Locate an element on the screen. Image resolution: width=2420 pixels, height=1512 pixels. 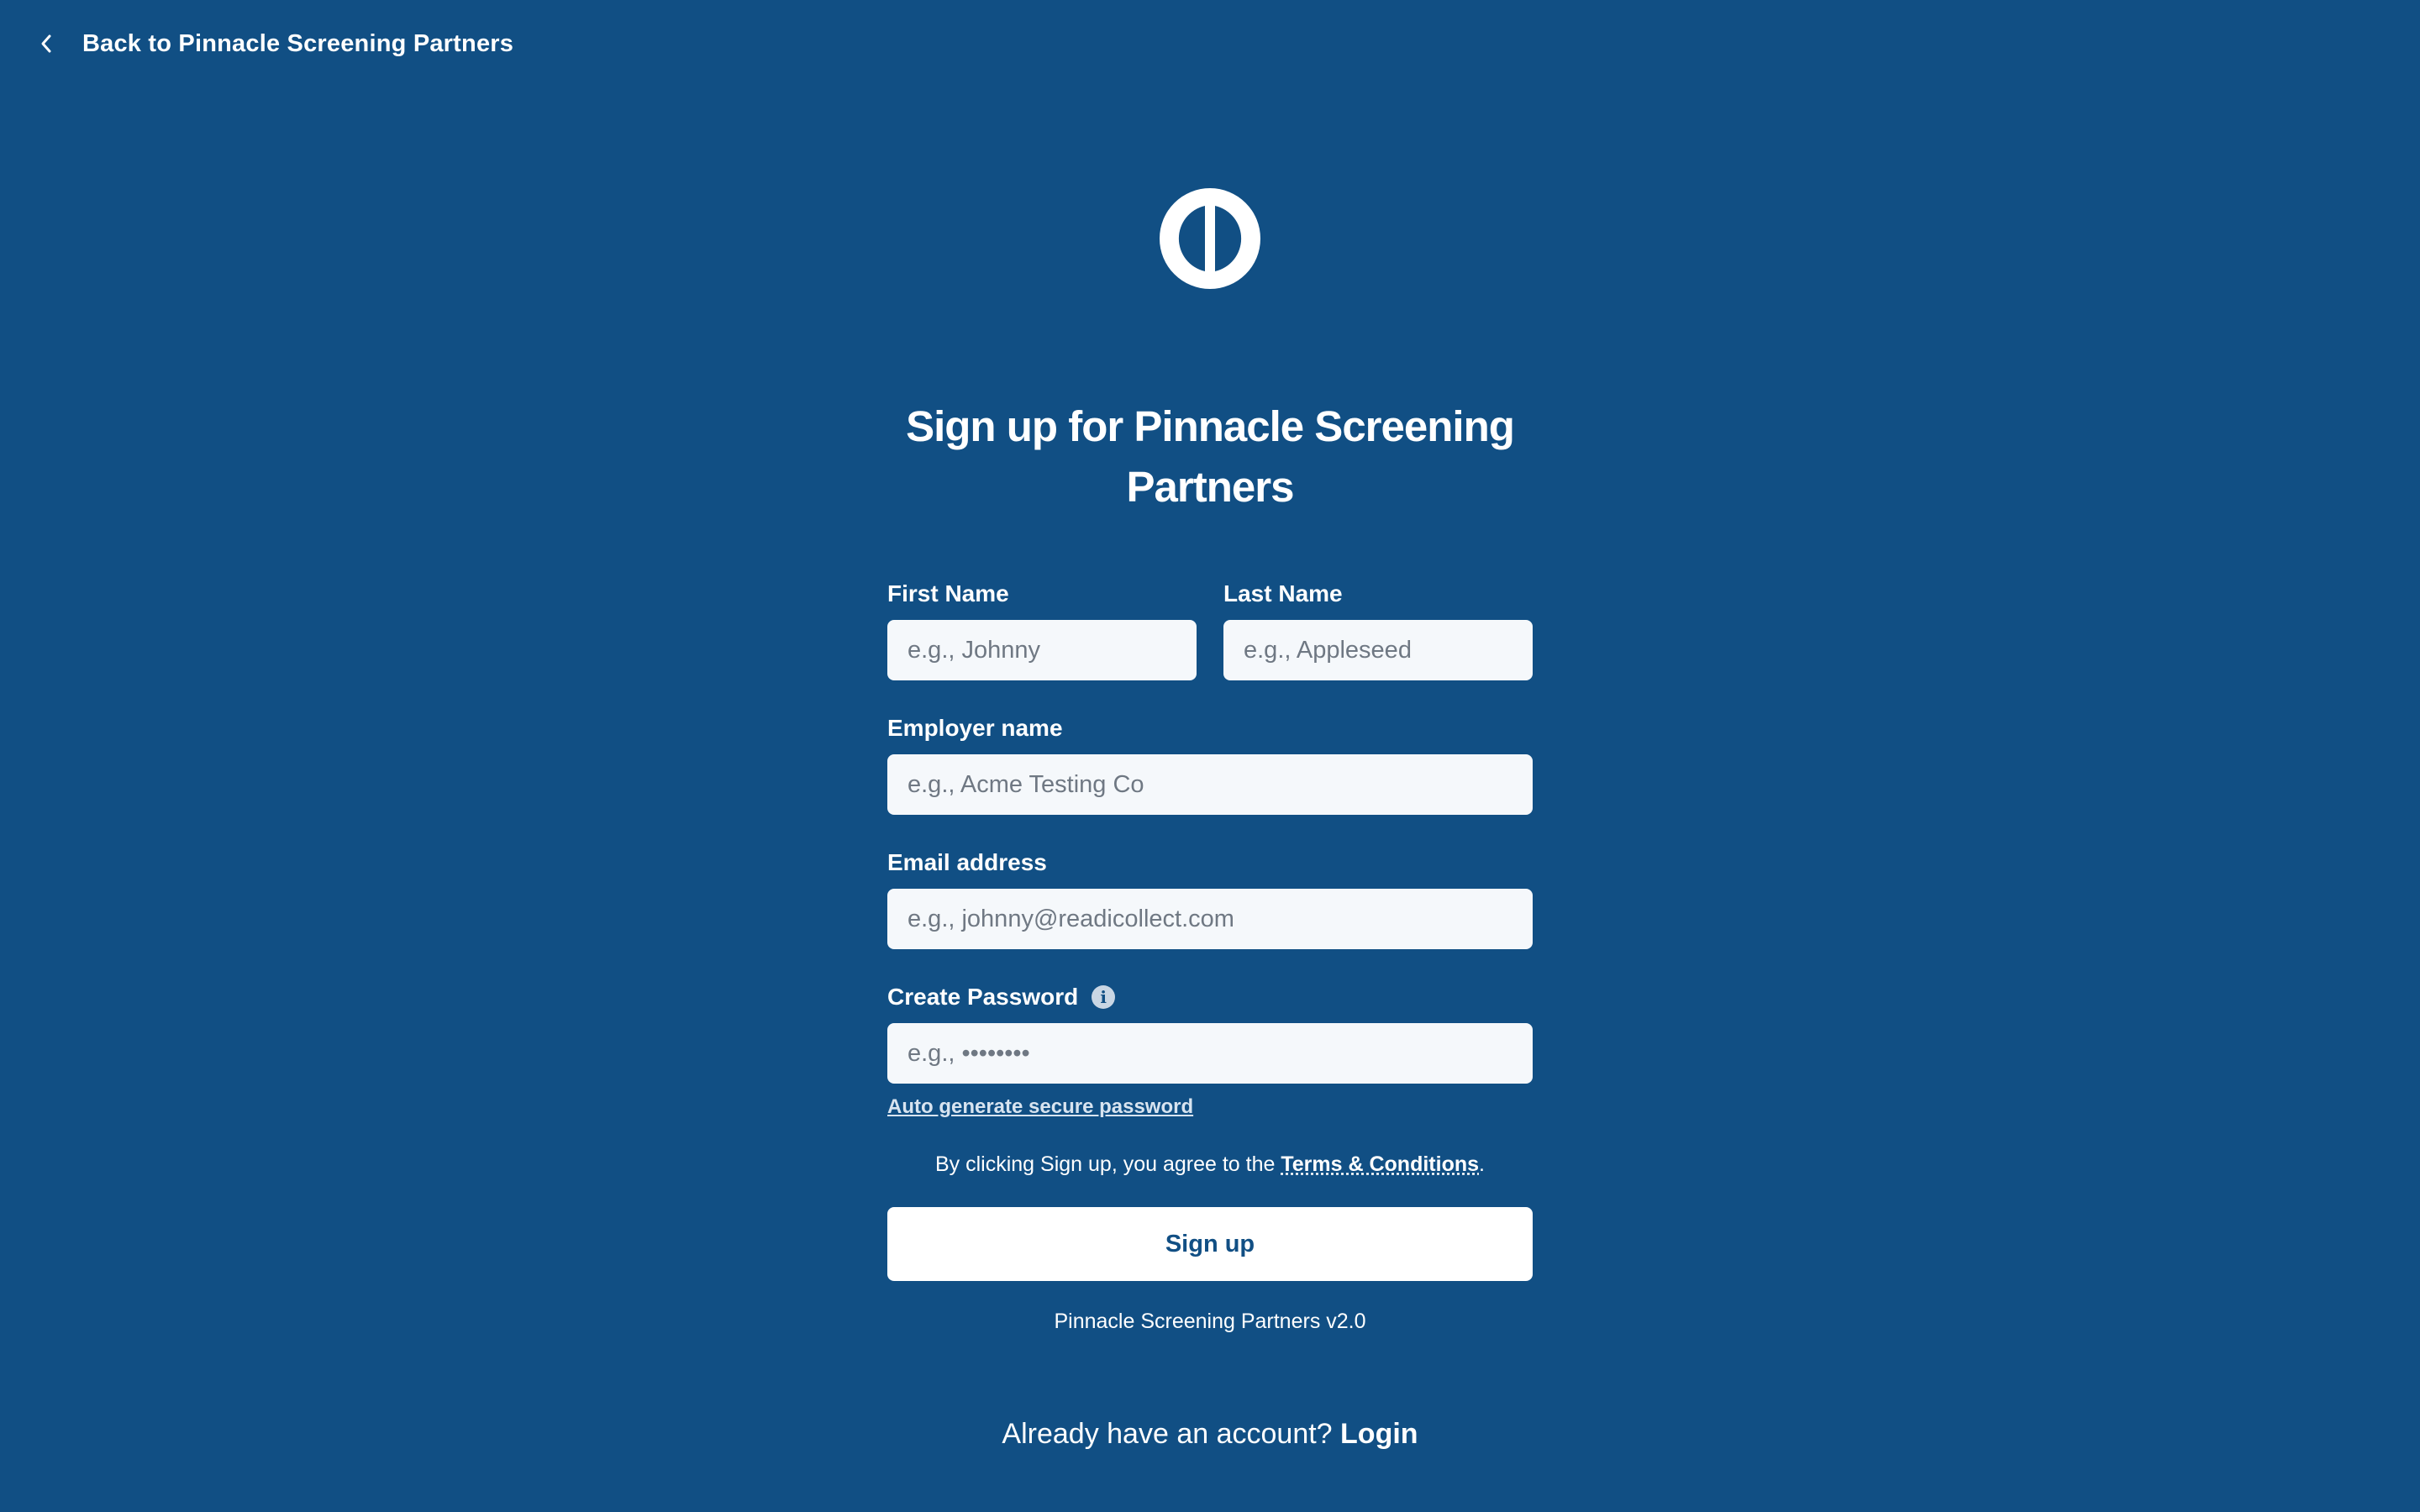
last-name-input is located at coordinates (1378, 650).